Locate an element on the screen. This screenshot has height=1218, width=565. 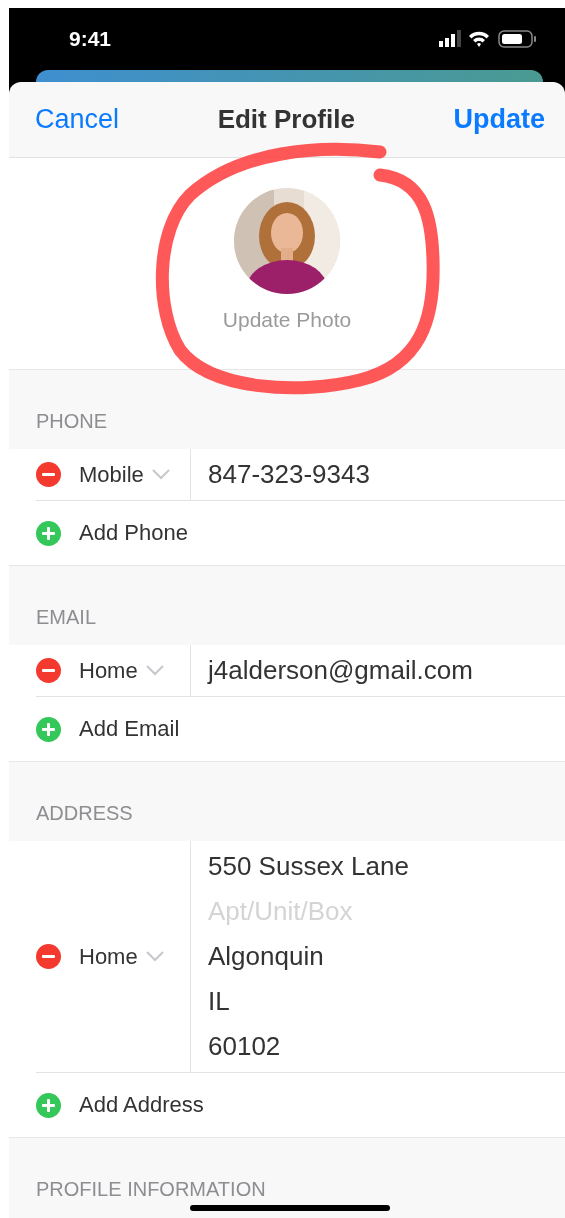
field-value: 847-323-9343 is located at coordinates (289, 474).